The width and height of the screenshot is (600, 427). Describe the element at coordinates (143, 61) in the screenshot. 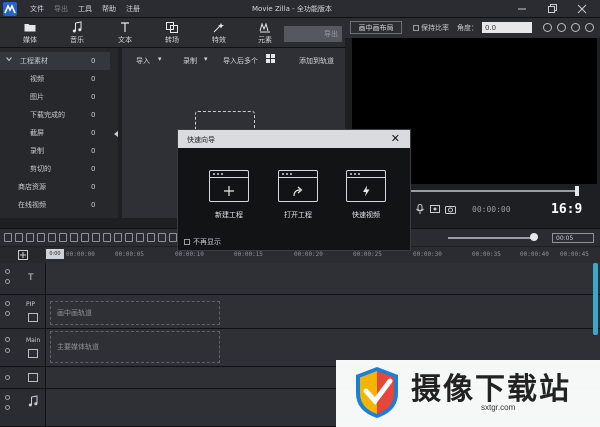

I see `import-button: 导入` at that location.